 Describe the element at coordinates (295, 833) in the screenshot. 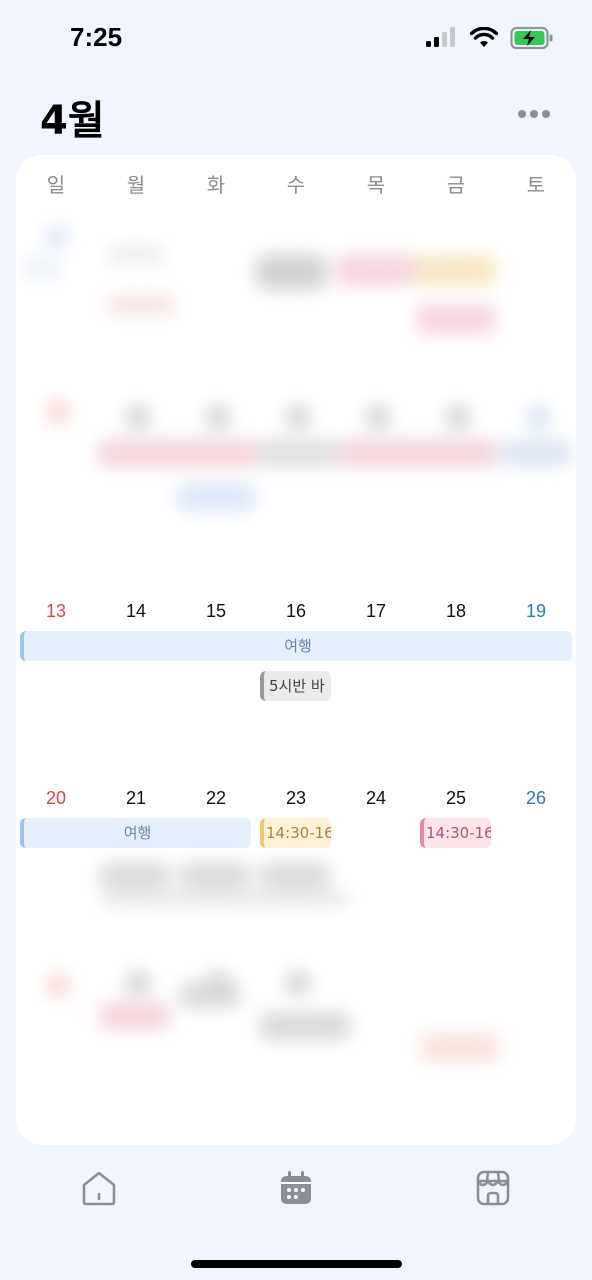

I see `event-yellow: 14:30-16` at that location.